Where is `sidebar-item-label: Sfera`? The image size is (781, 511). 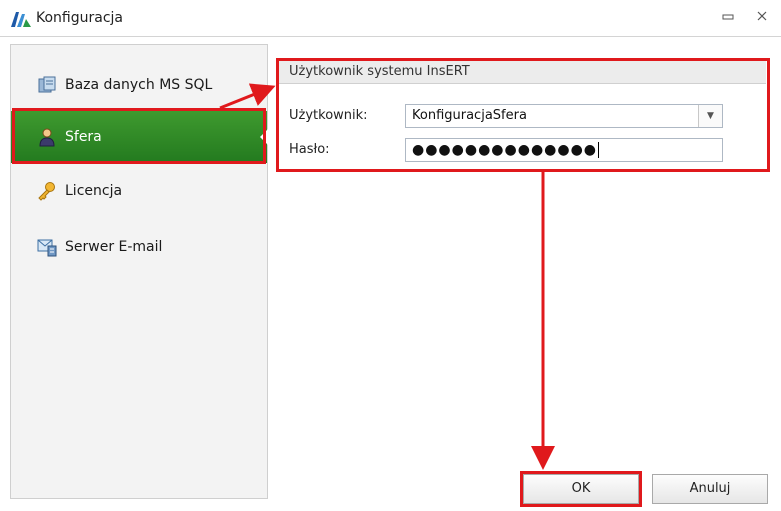 sidebar-item-label: Sfera is located at coordinates (83, 137).